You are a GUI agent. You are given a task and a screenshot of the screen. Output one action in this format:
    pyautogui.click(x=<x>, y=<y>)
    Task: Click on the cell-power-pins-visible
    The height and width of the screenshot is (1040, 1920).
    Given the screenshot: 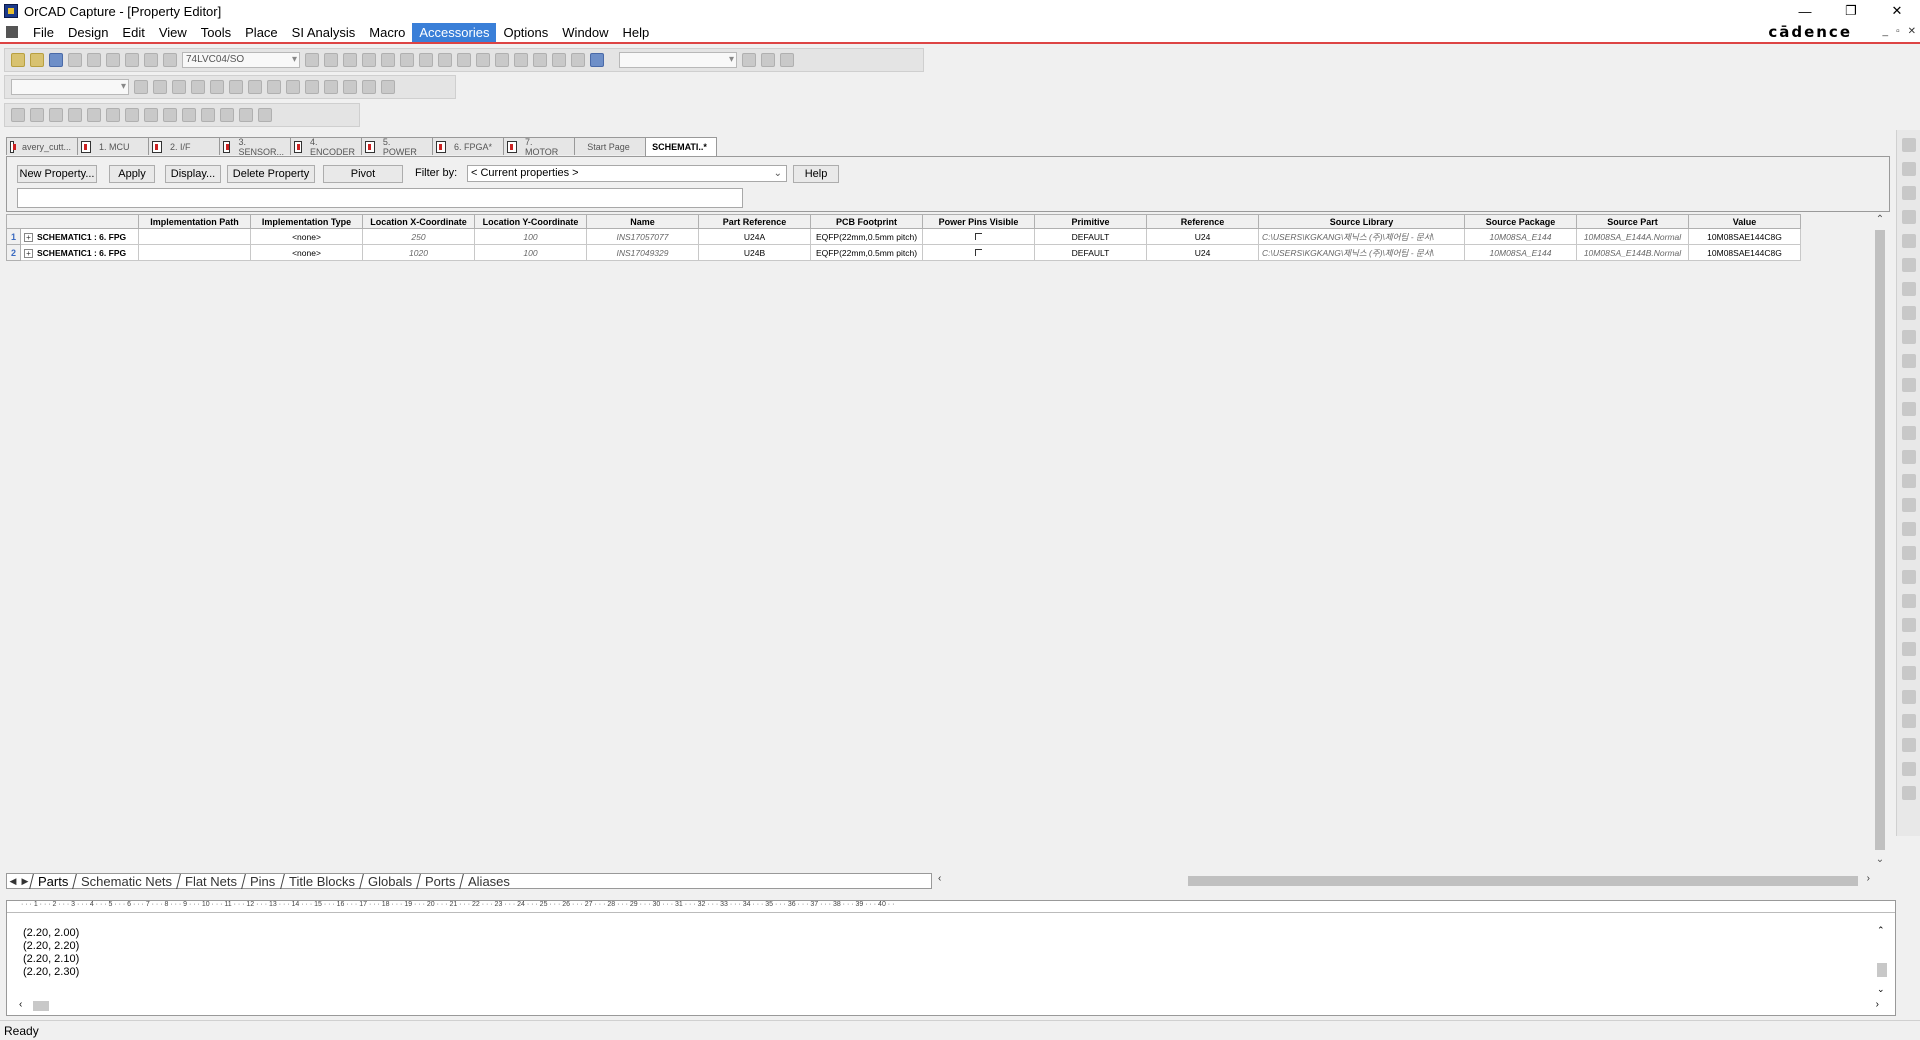 What is the action you would take?
    pyautogui.click(x=978, y=252)
    